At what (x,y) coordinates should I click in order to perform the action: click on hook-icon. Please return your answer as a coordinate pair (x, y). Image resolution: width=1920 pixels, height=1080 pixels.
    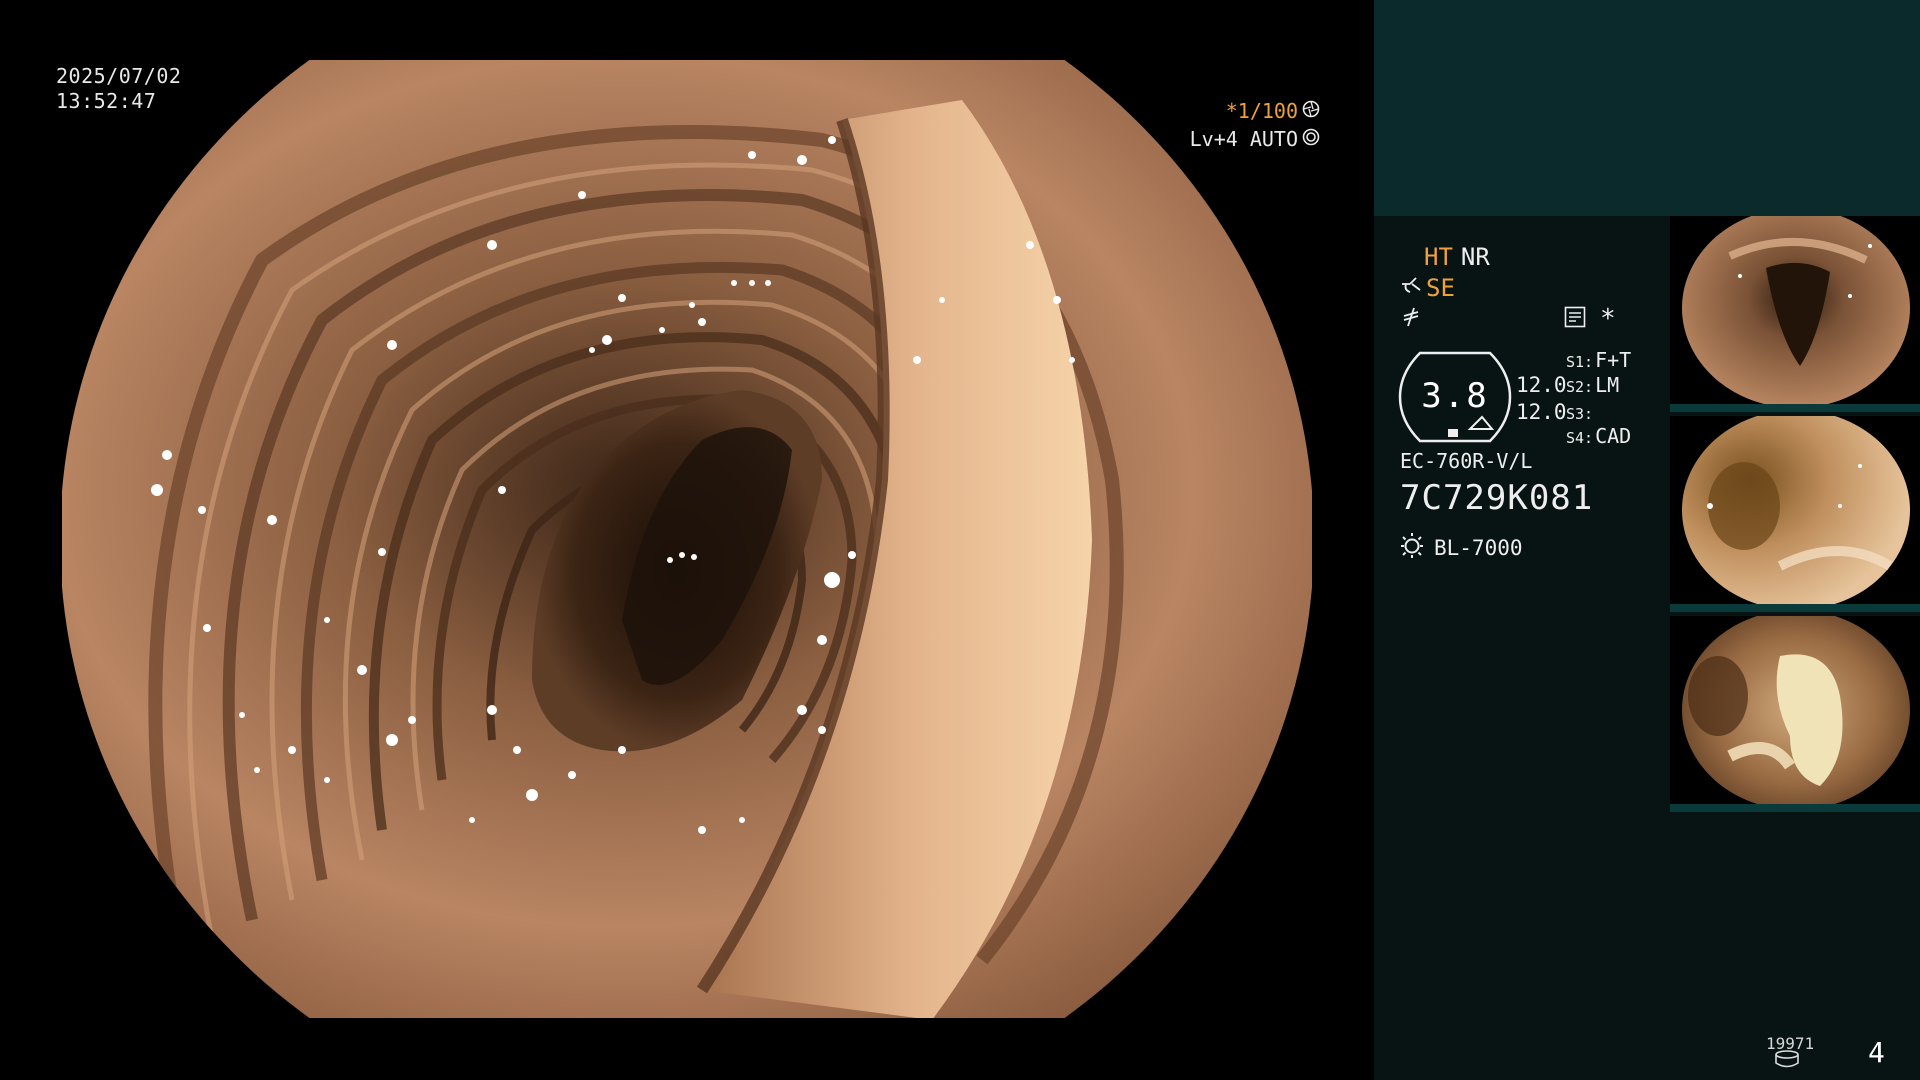
    Looking at the image, I should click on (1412, 288).